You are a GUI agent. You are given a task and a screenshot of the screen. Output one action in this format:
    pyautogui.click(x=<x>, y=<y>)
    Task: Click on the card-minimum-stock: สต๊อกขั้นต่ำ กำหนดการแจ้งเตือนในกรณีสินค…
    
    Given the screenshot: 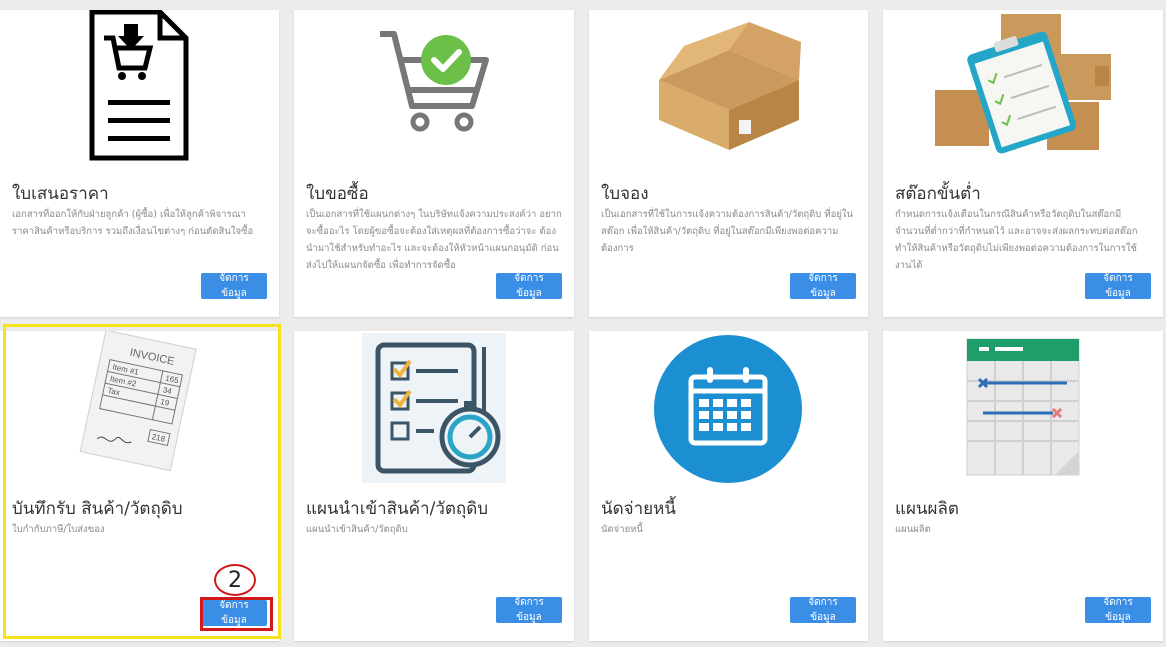 What is the action you would take?
    pyautogui.click(x=1023, y=163)
    